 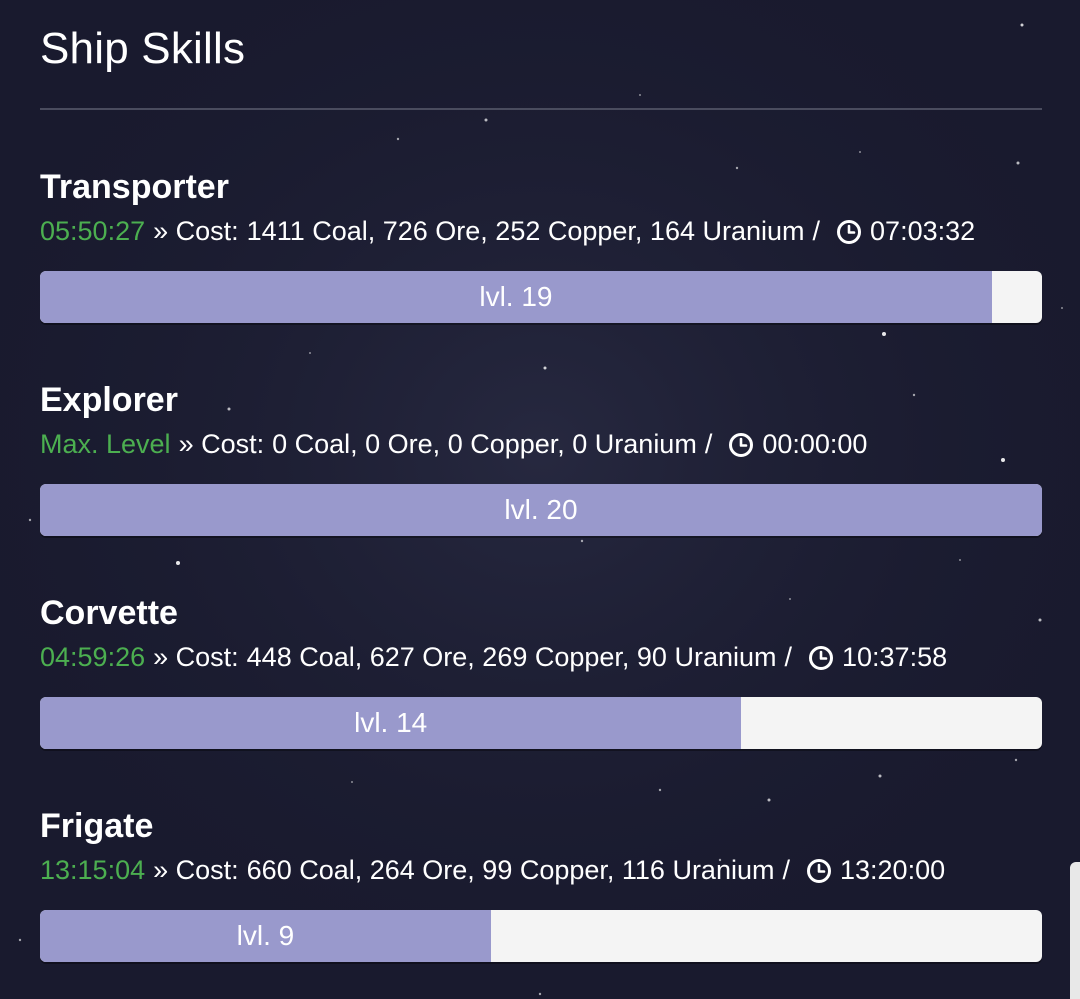 I want to click on skill-name: Transporter, so click(x=134, y=187).